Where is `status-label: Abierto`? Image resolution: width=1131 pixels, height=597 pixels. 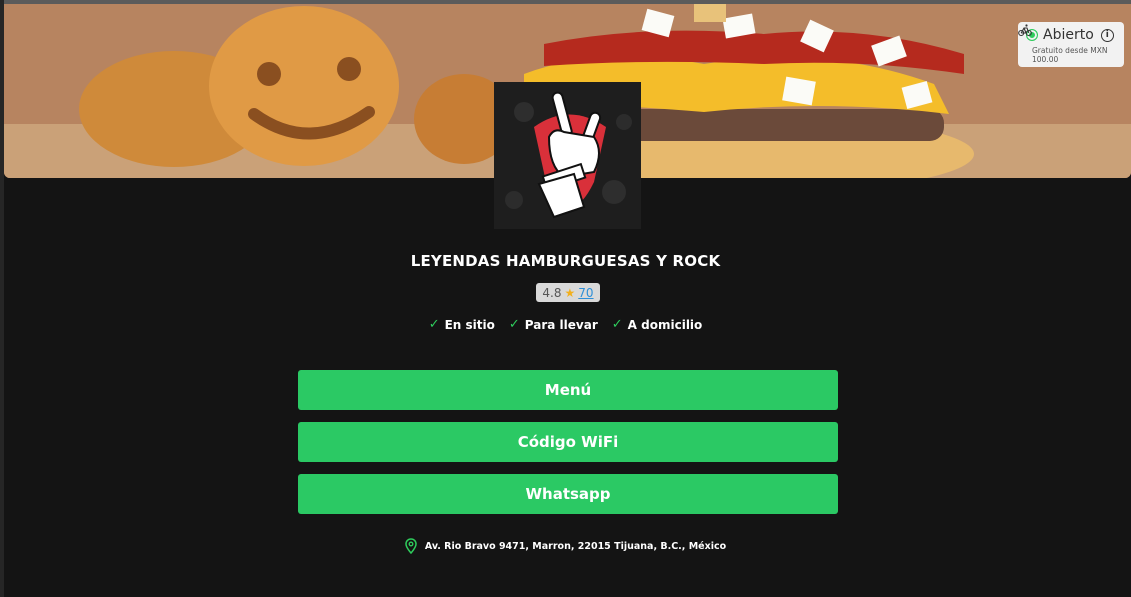
status-label: Abierto is located at coordinates (1068, 35).